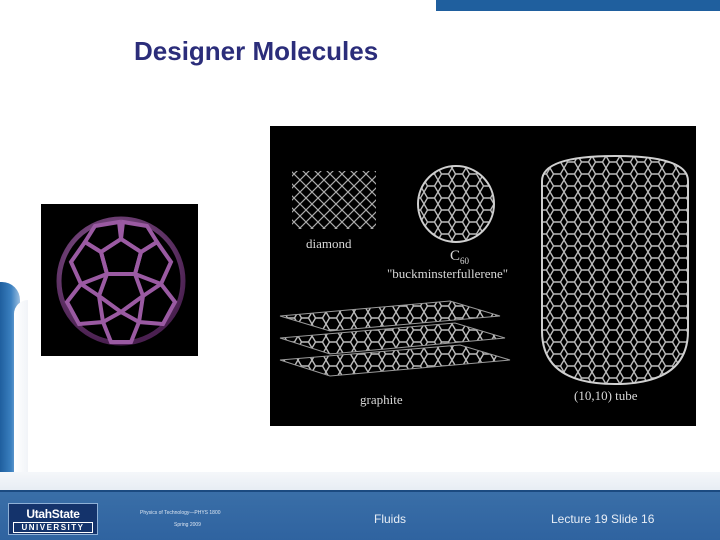 The width and height of the screenshot is (720, 540). I want to click on label-buckminsterfullerene: "buckminsterfullerene", so click(448, 273).